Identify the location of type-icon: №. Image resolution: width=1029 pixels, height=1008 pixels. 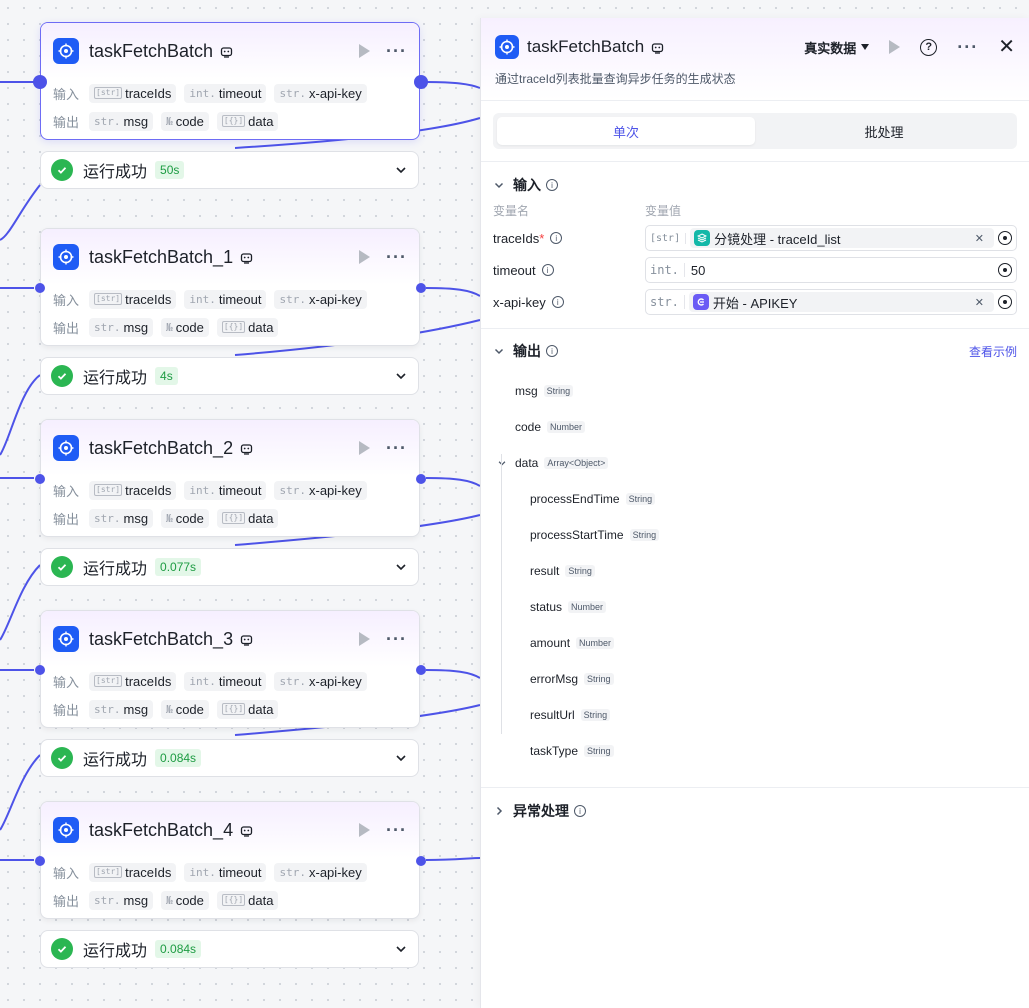
(169, 900).